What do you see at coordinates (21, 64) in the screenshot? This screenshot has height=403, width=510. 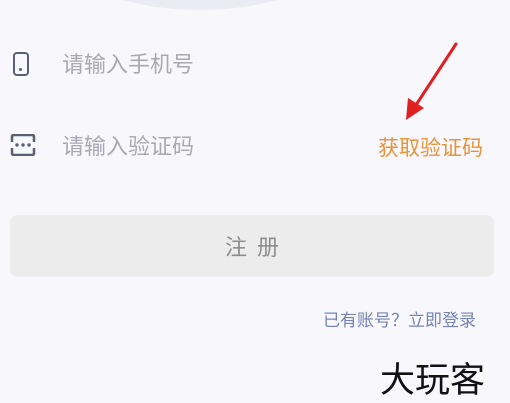 I see `smartphone-icon` at bounding box center [21, 64].